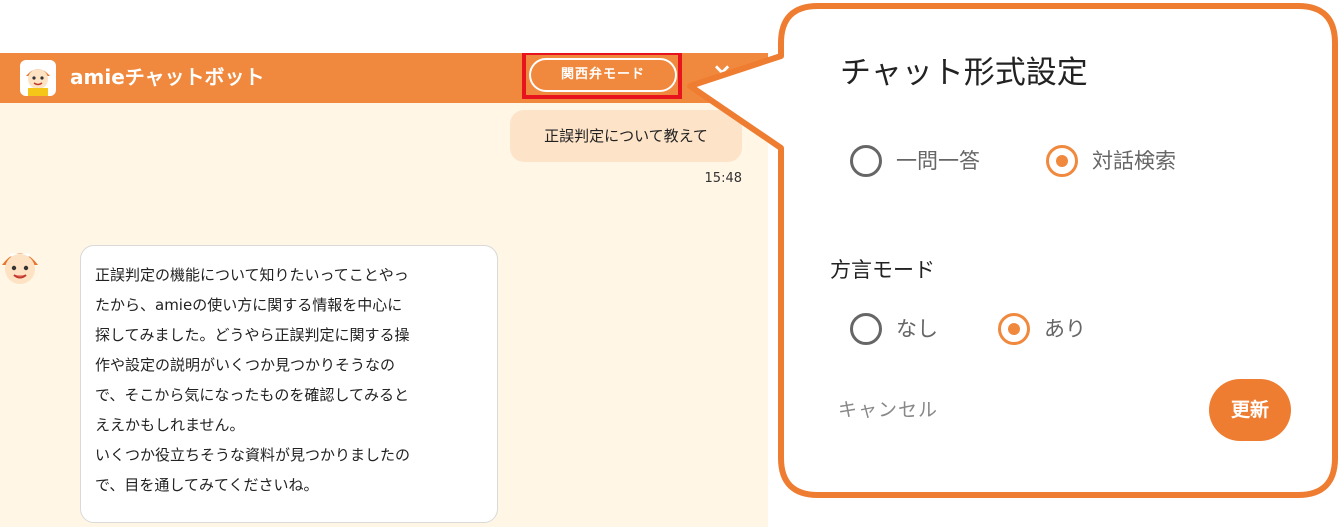  I want to click on radio-option-on: あり, so click(1053, 329).